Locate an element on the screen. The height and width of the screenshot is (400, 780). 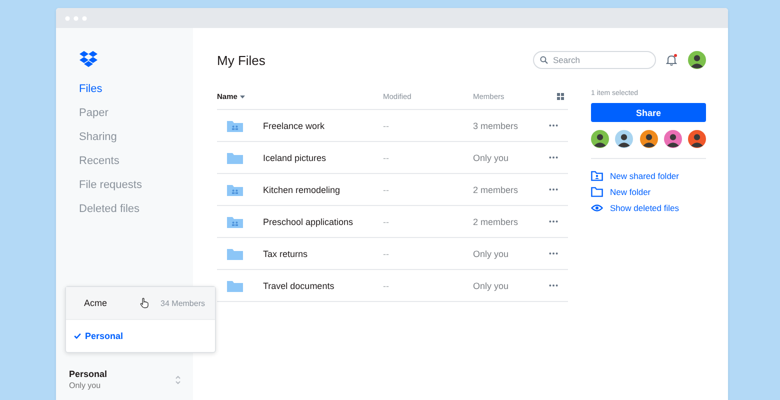
account-name: Personal is located at coordinates (88, 374).